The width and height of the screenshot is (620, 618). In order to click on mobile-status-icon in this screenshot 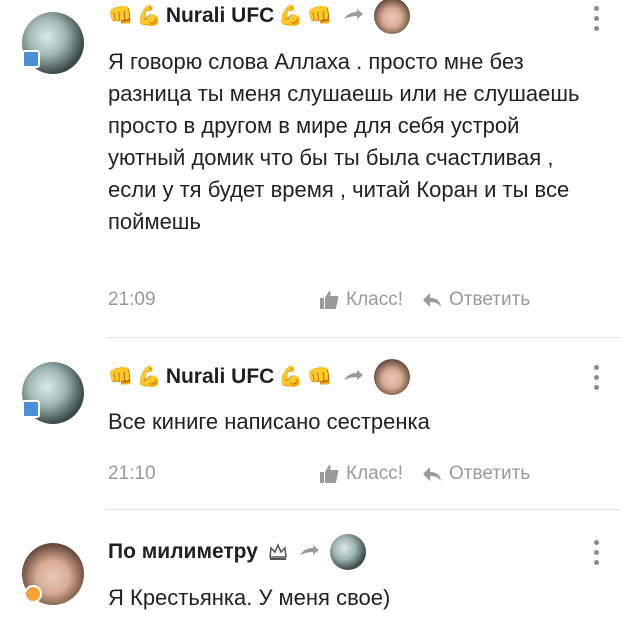, I will do `click(31, 59)`.